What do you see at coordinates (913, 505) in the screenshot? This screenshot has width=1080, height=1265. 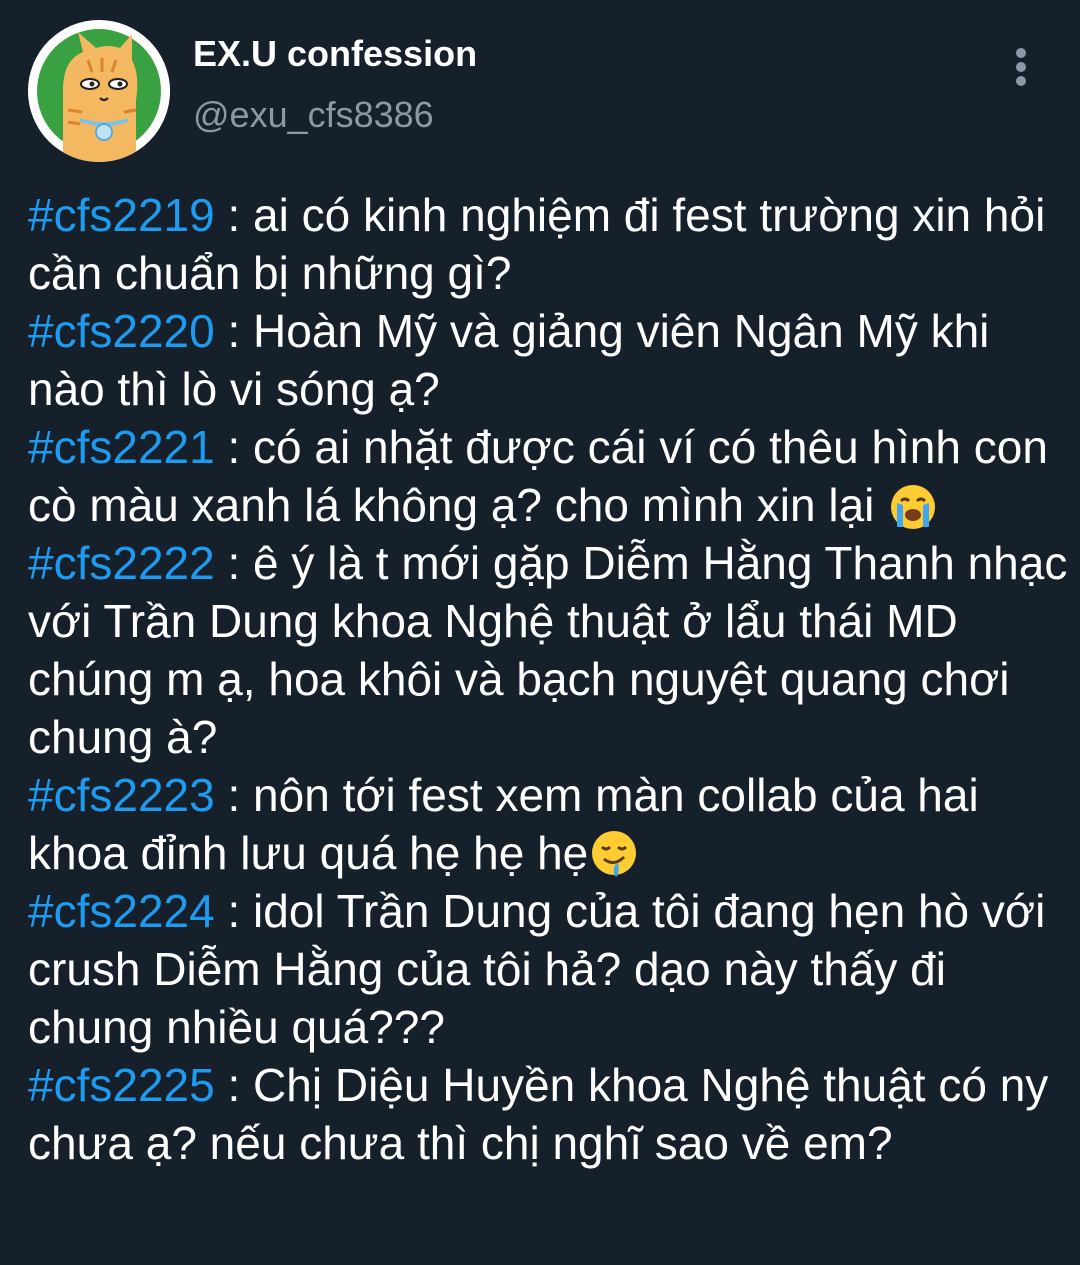 I see `loudly-crying-face-emoji-icon` at bounding box center [913, 505].